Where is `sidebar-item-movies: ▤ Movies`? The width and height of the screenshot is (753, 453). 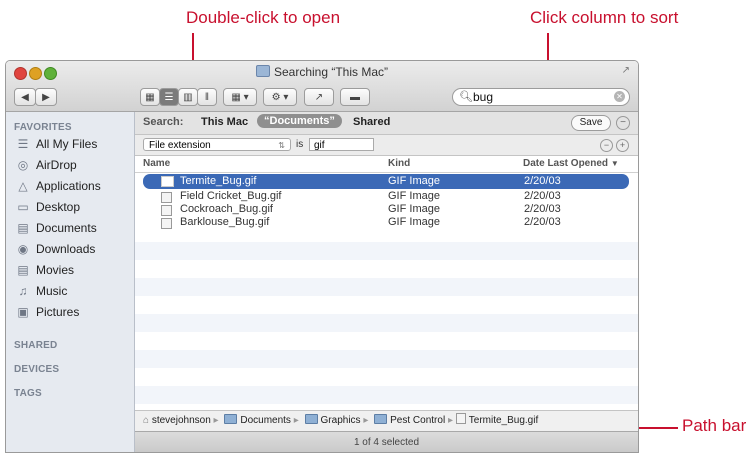 sidebar-item-movies: ▤ Movies is located at coordinates (45, 270).